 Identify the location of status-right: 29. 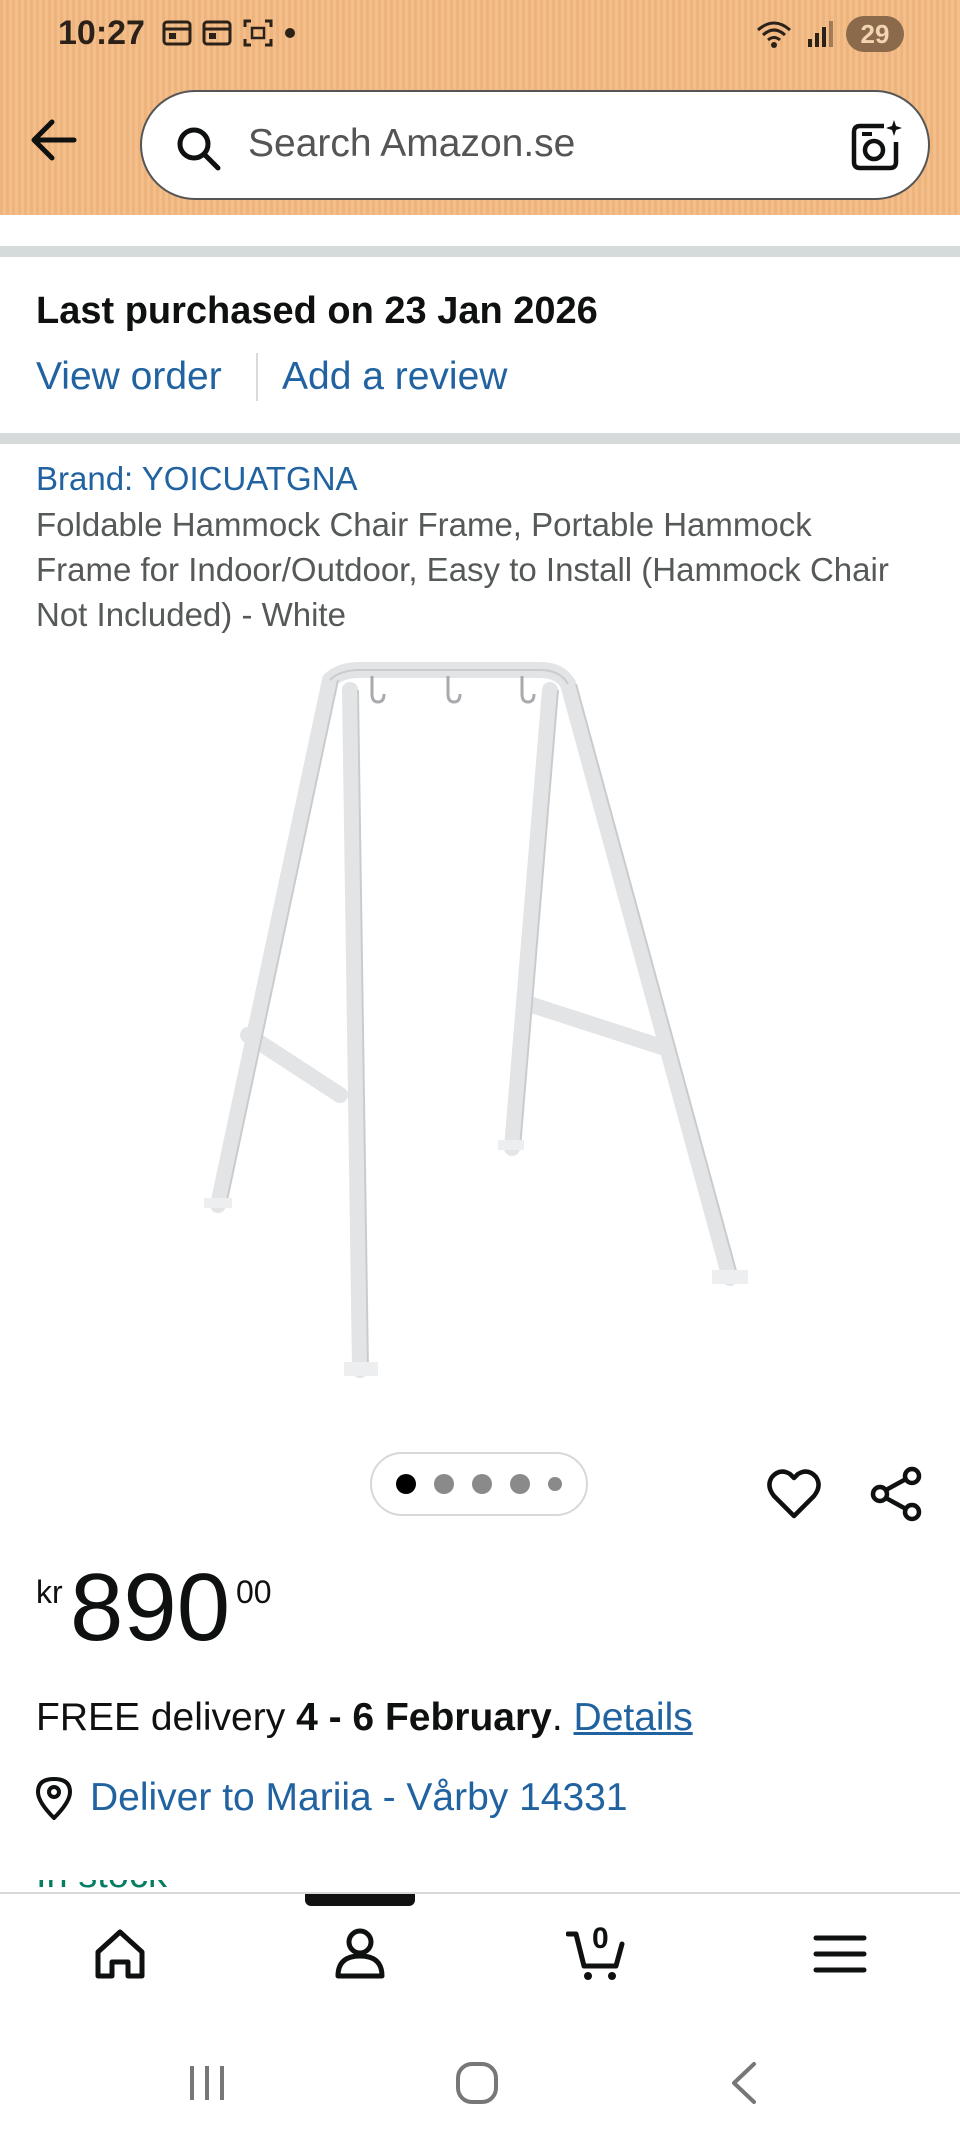
(829, 34).